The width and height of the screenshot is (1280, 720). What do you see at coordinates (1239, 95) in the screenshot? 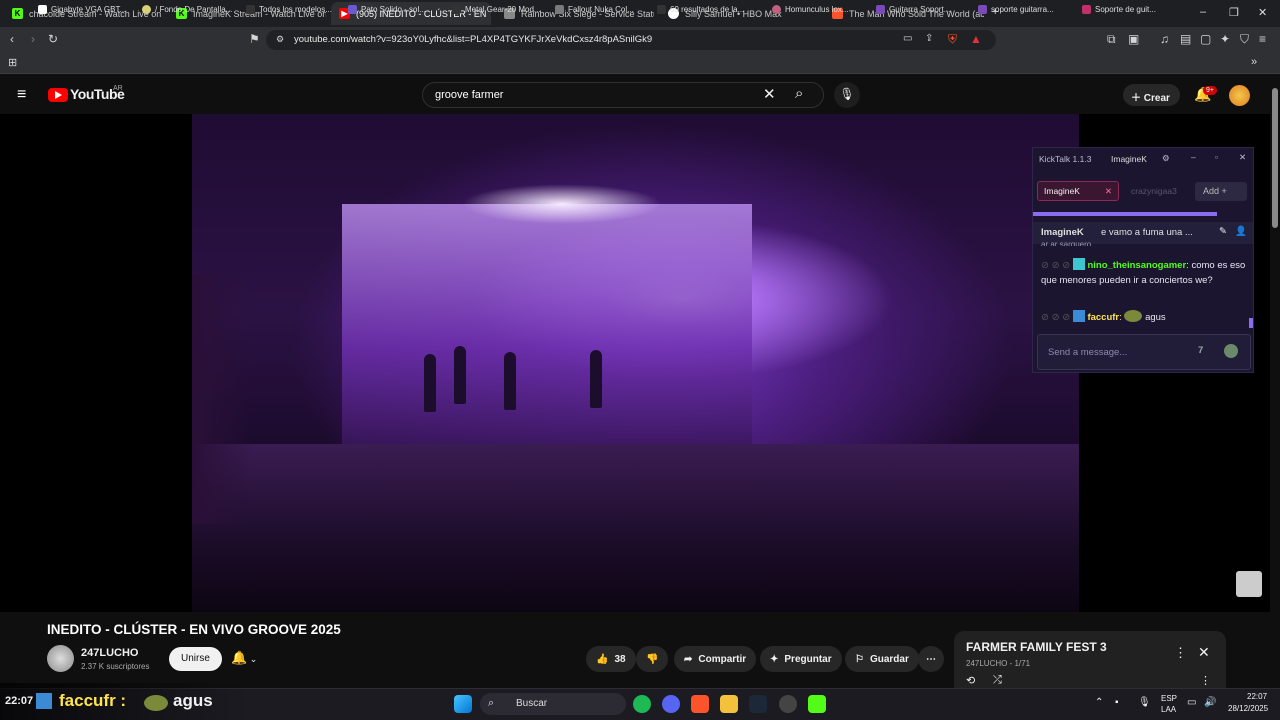
I see `user-avatar` at bounding box center [1239, 95].